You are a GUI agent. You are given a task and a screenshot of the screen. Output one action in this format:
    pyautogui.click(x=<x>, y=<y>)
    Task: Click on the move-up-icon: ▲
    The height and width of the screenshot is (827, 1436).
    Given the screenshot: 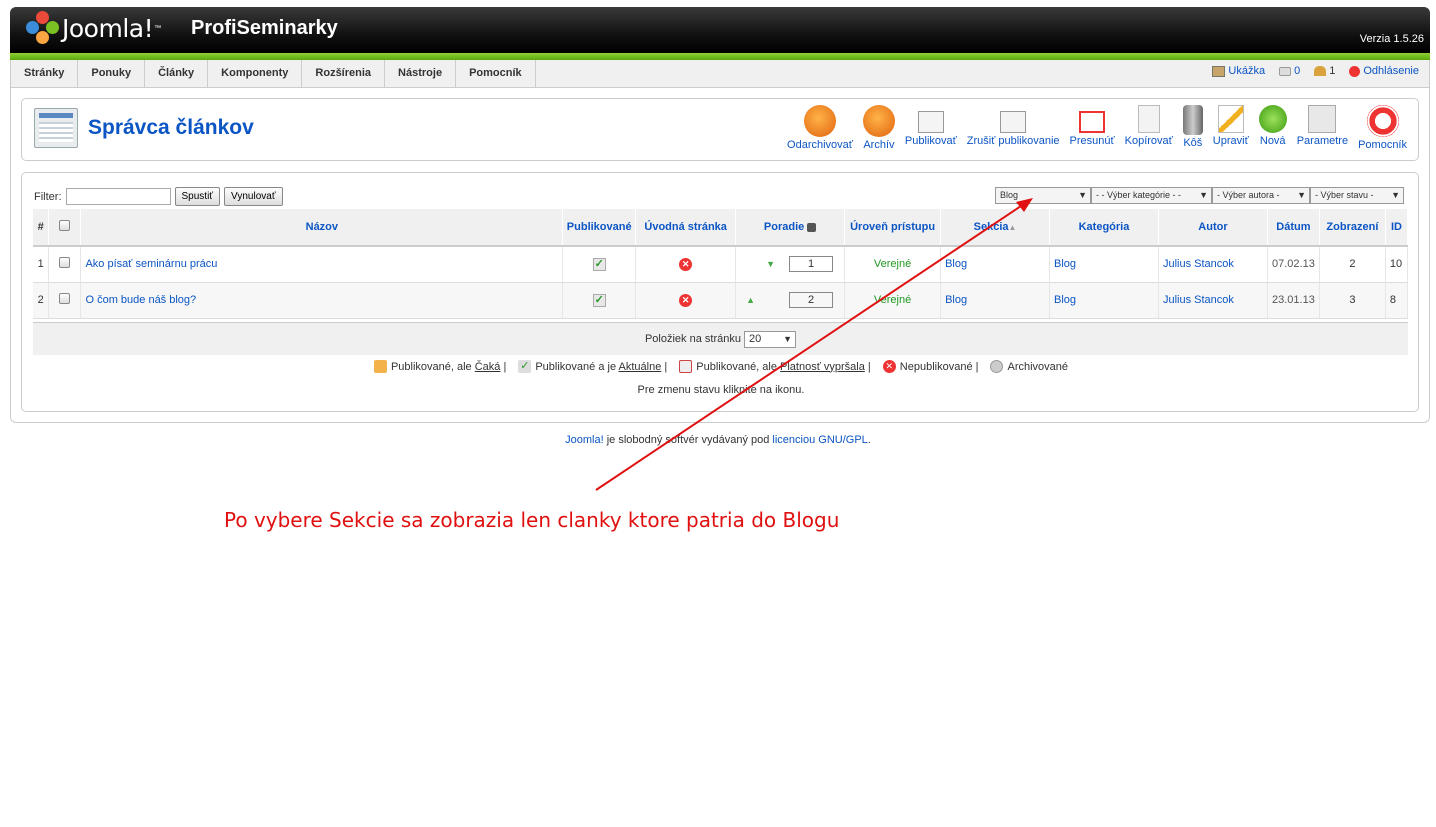 What is the action you would take?
    pyautogui.click(x=750, y=300)
    